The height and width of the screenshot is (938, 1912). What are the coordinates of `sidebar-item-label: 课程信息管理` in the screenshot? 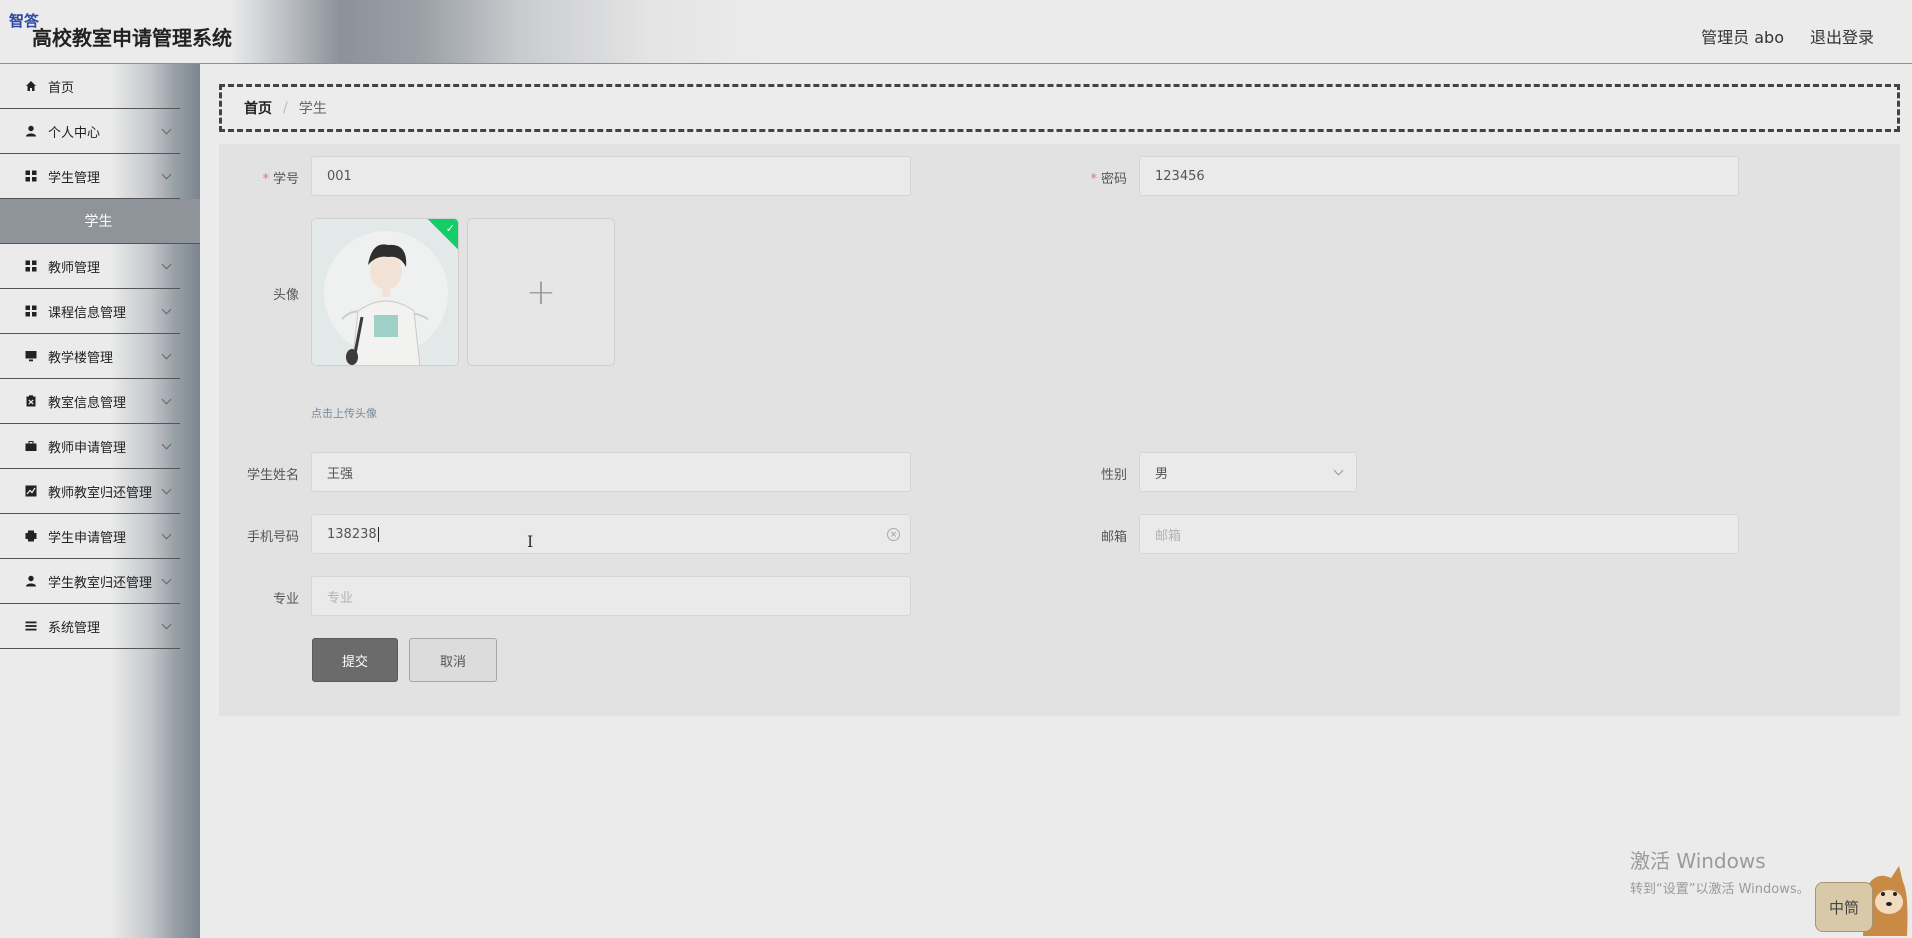 It's located at (87, 313).